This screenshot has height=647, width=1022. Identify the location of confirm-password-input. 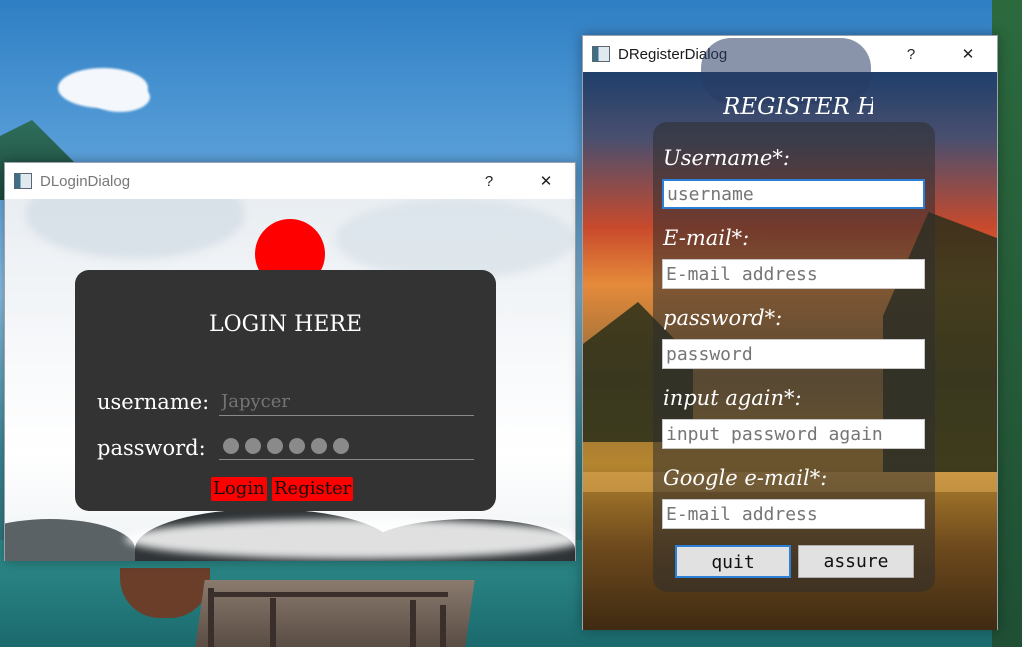
(793, 434).